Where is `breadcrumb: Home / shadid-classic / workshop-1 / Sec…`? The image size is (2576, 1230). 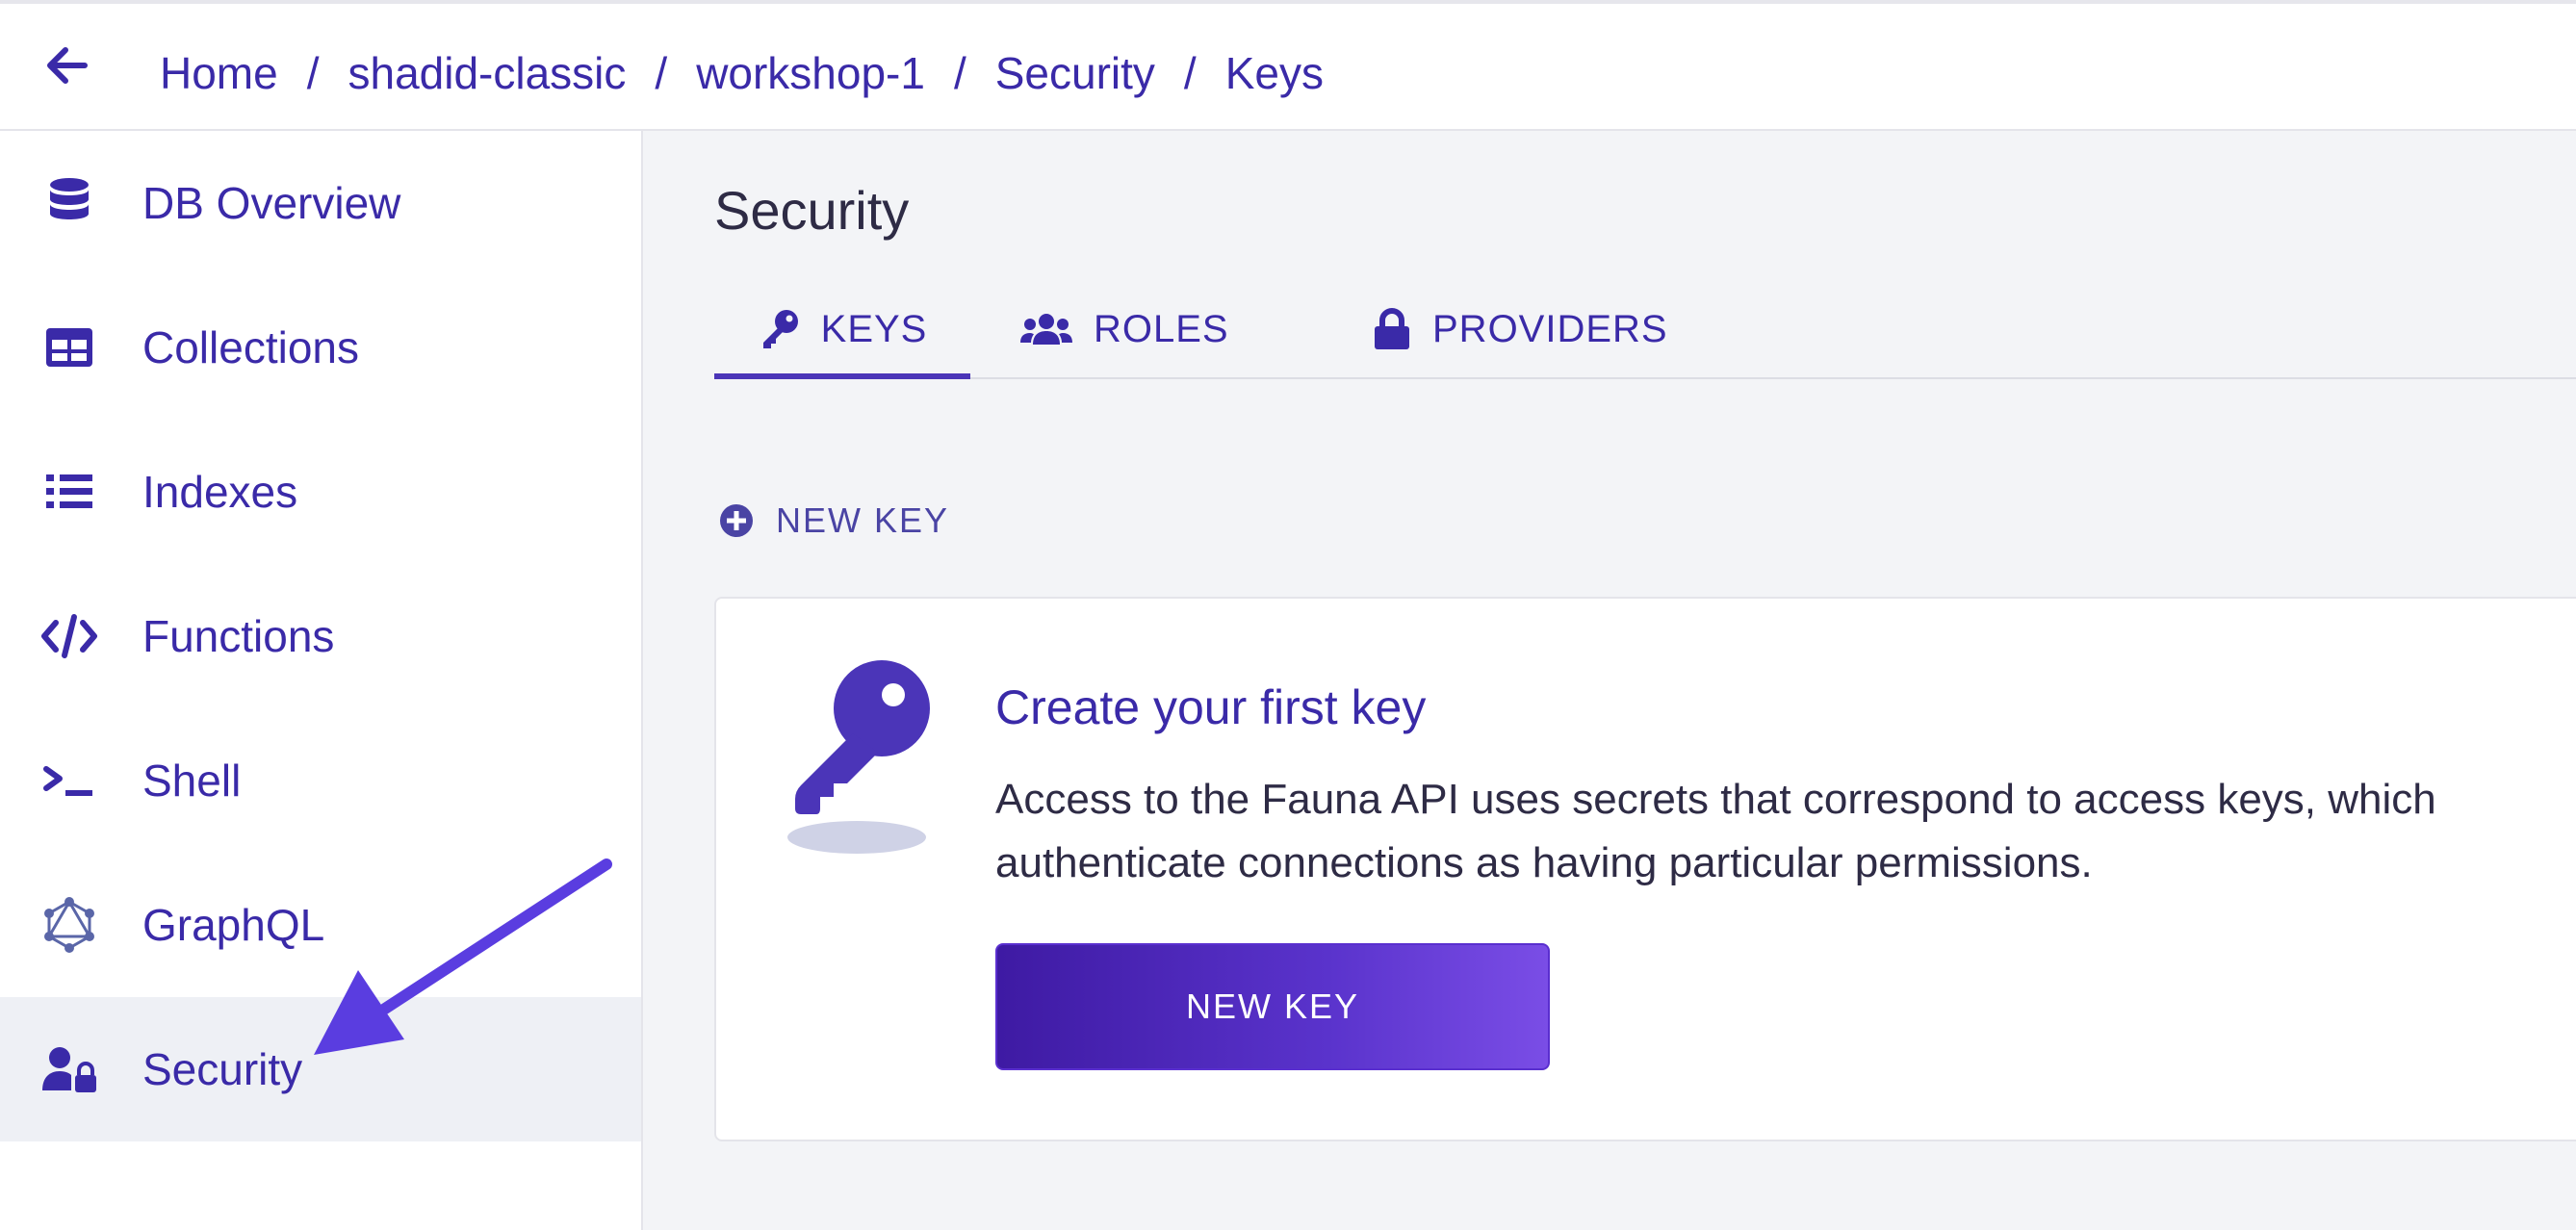
breadcrumb: Home / shadid-classic / workshop-1 / Sec… is located at coordinates (742, 73).